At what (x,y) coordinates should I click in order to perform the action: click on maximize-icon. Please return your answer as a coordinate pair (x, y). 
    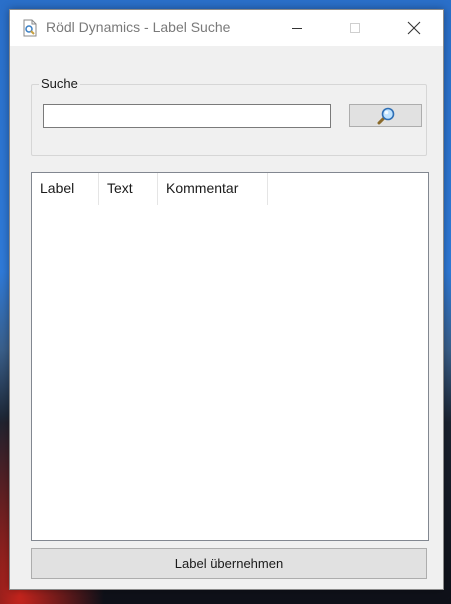
    Looking at the image, I should click on (355, 28).